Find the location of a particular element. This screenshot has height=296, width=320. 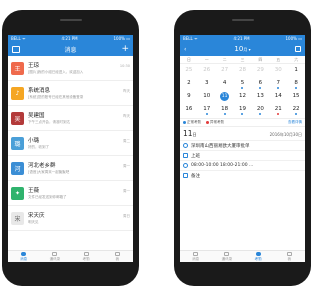

details-link: 查看详情 is located at coordinates (295, 122).